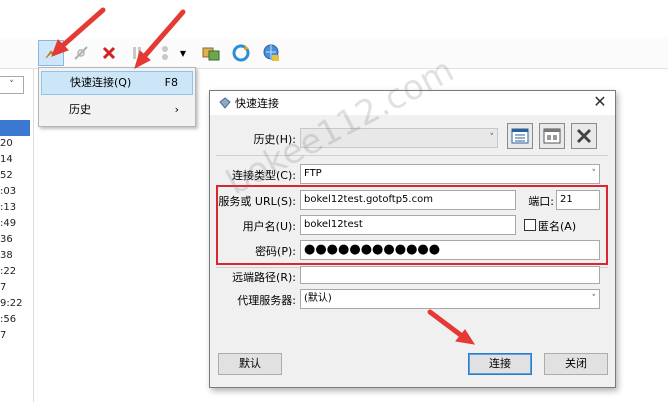 This screenshot has height=402, width=668. Describe the element at coordinates (450, 299) in the screenshot. I see `proxy-select: (默认) ˅` at that location.